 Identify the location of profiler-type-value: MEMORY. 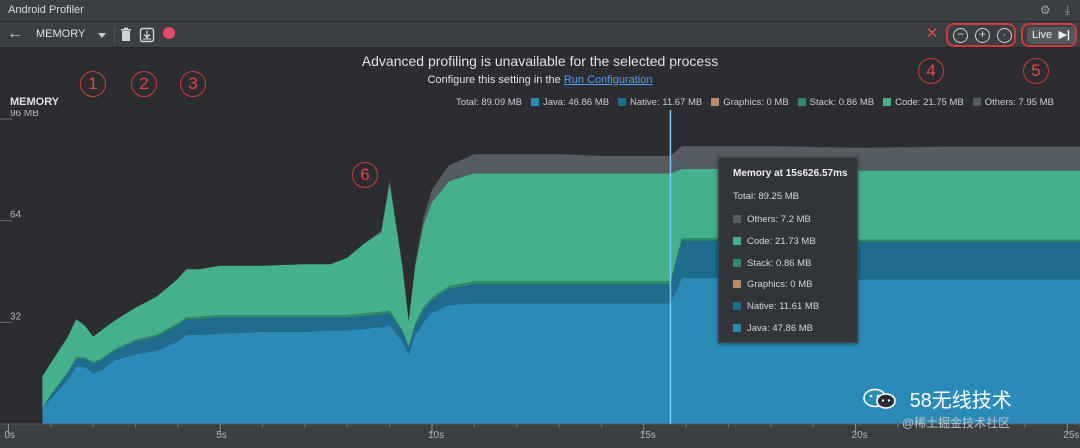
(61, 34).